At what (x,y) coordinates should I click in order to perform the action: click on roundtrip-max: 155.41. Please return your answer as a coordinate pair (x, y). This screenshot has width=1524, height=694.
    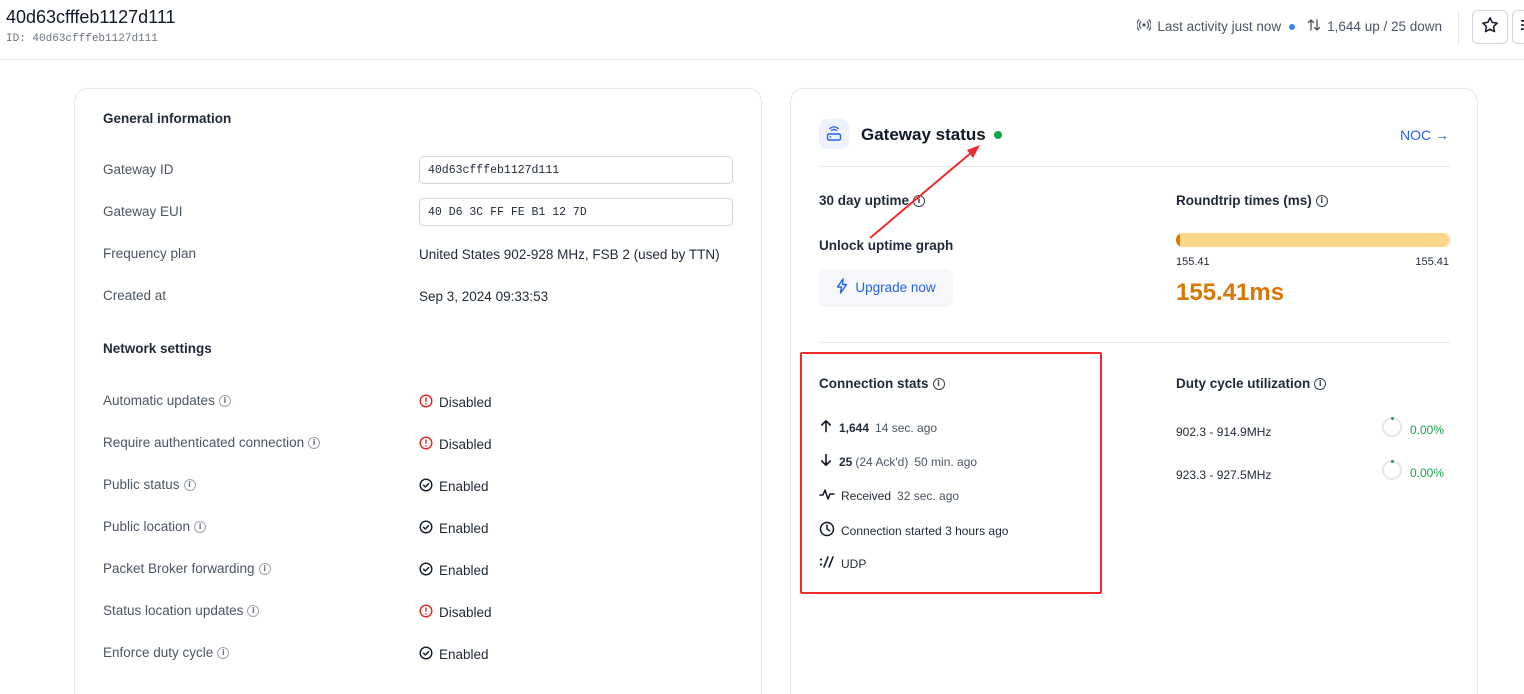
    Looking at the image, I should click on (1432, 262).